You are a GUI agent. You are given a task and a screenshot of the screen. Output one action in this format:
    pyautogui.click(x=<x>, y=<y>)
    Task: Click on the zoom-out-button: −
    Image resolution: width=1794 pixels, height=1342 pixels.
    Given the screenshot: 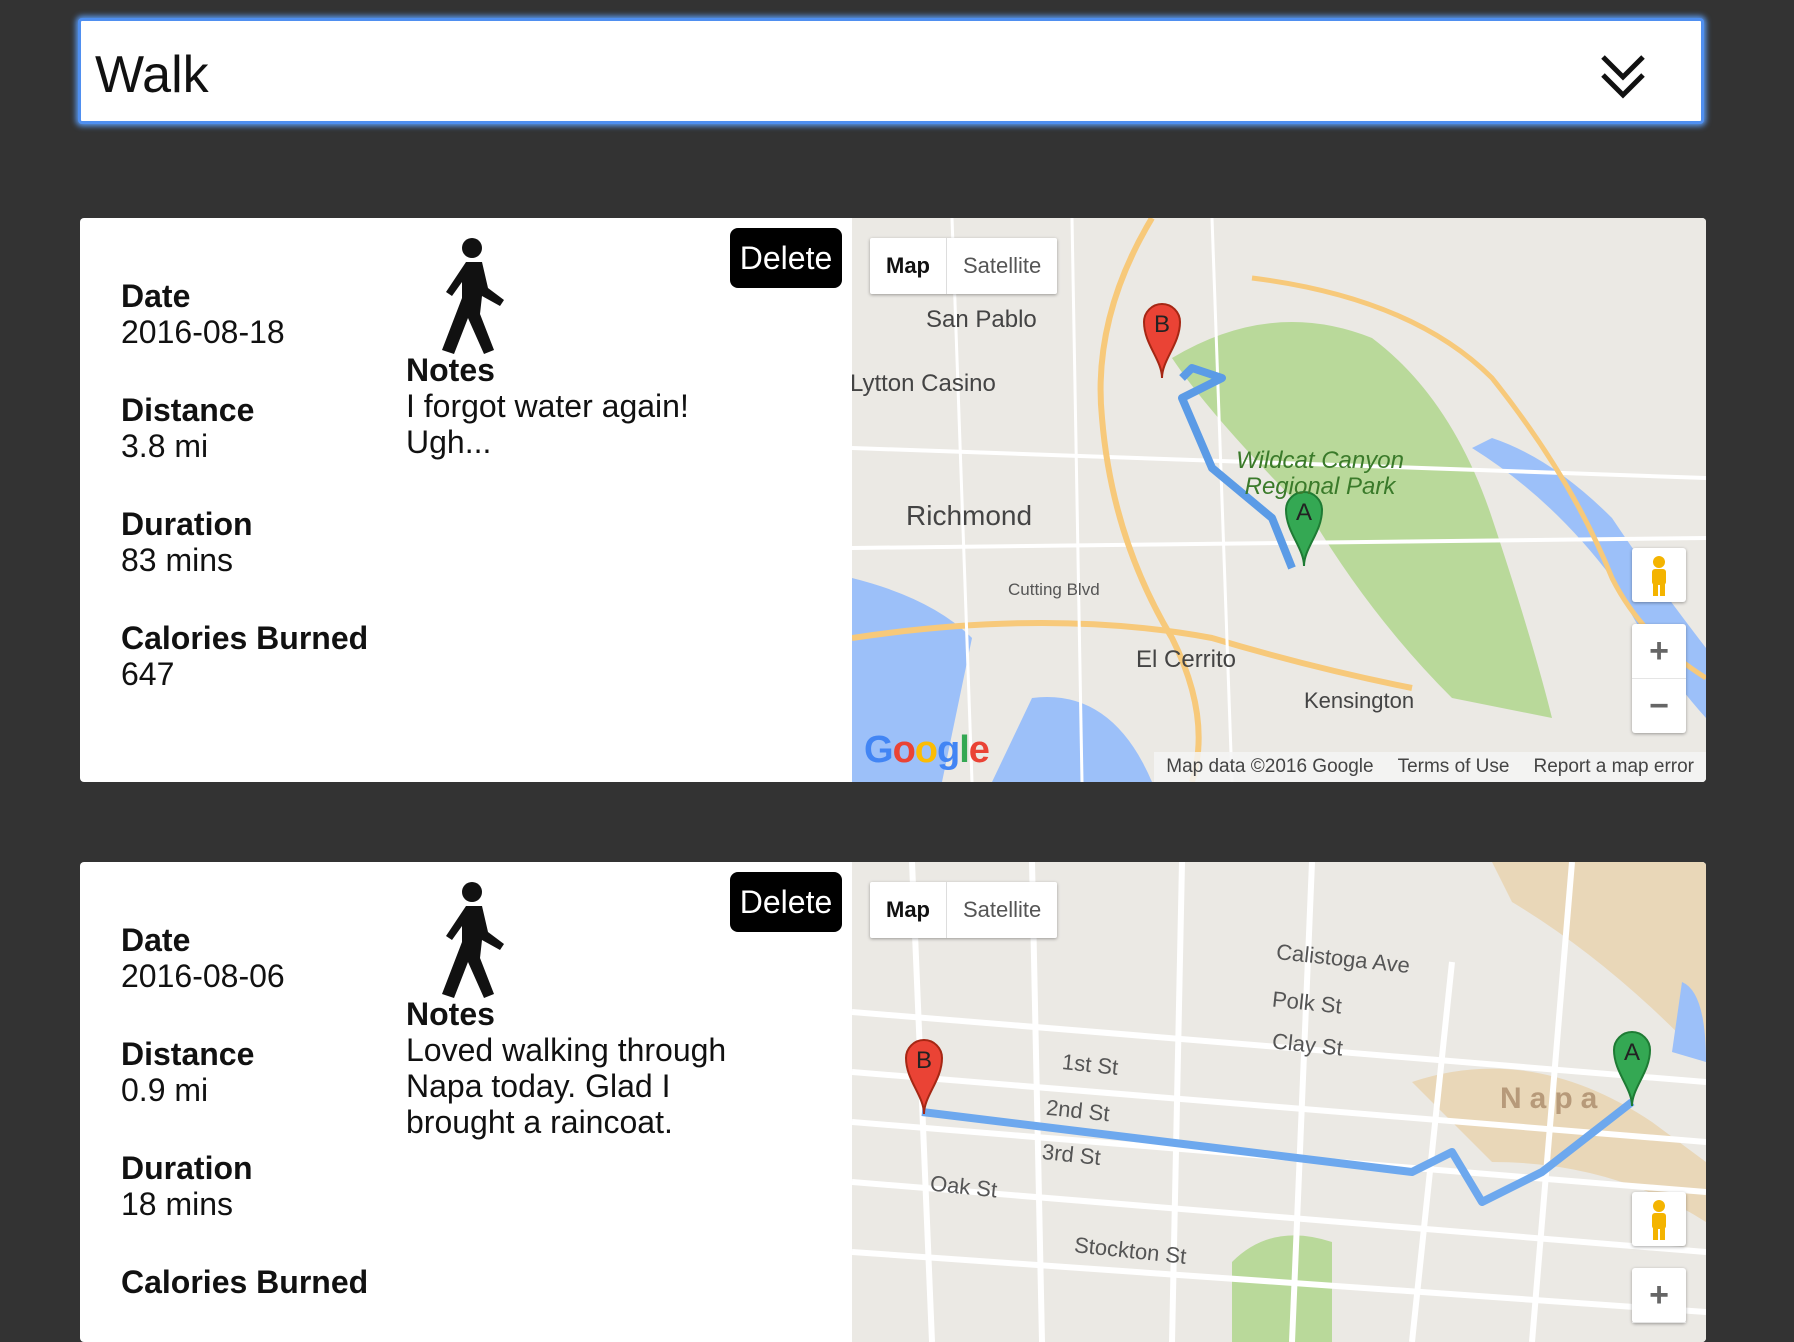 What is the action you would take?
    pyautogui.click(x=1659, y=706)
    